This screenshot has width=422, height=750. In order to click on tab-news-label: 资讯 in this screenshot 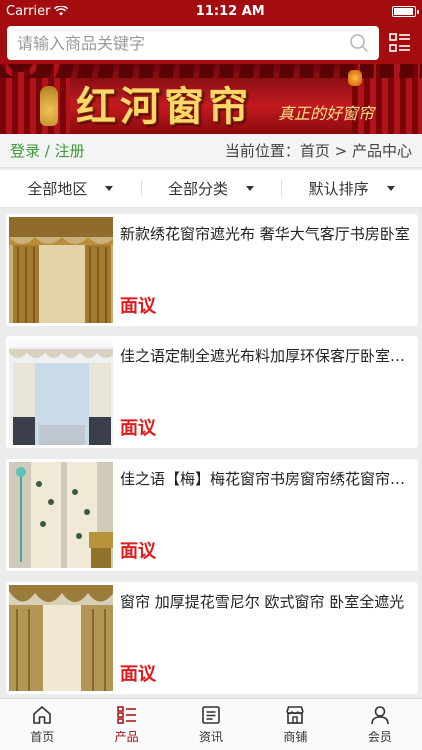, I will do `click(211, 737)`.